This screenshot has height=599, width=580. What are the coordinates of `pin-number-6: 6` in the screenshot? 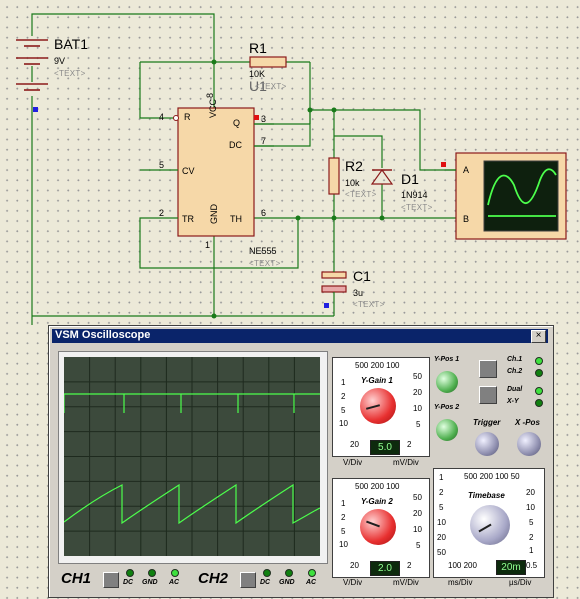 It's located at (264, 213).